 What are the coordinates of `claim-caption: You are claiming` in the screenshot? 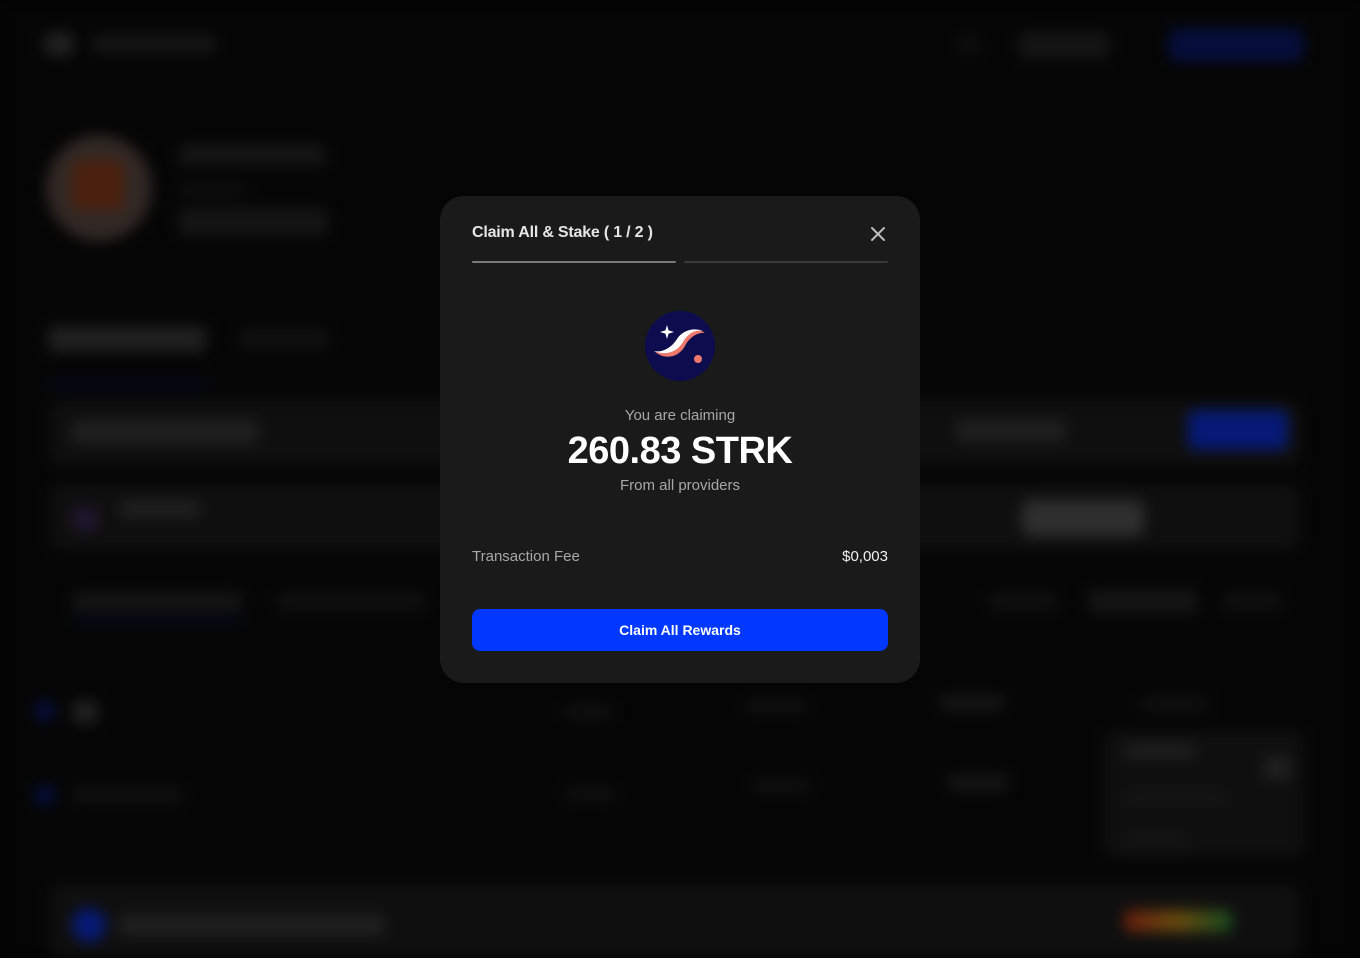 It's located at (680, 415).